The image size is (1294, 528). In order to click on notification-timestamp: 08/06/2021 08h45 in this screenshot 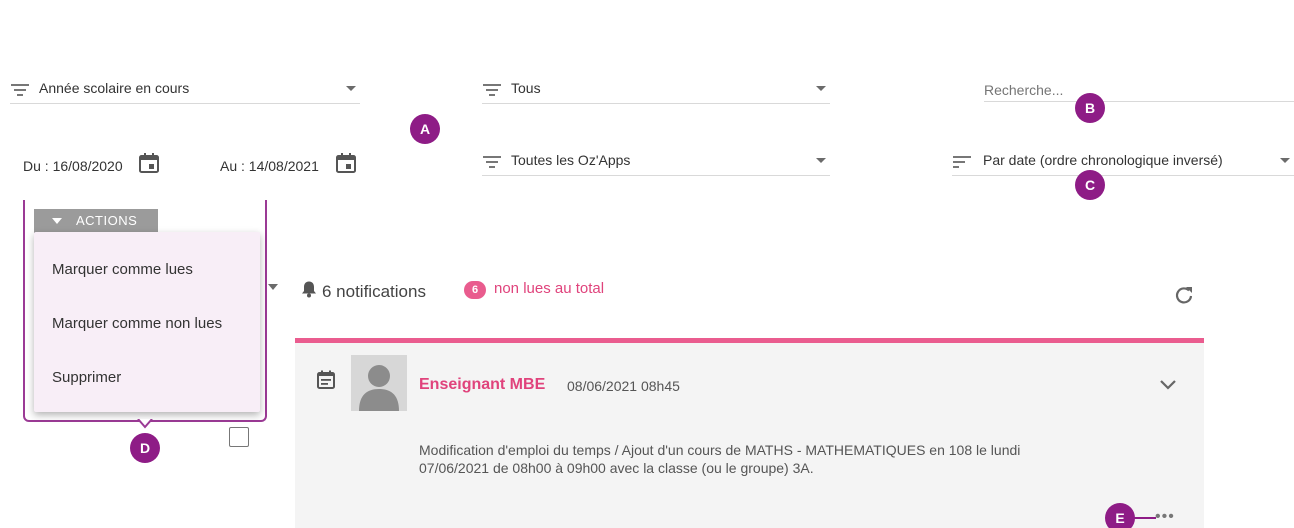, I will do `click(623, 386)`.